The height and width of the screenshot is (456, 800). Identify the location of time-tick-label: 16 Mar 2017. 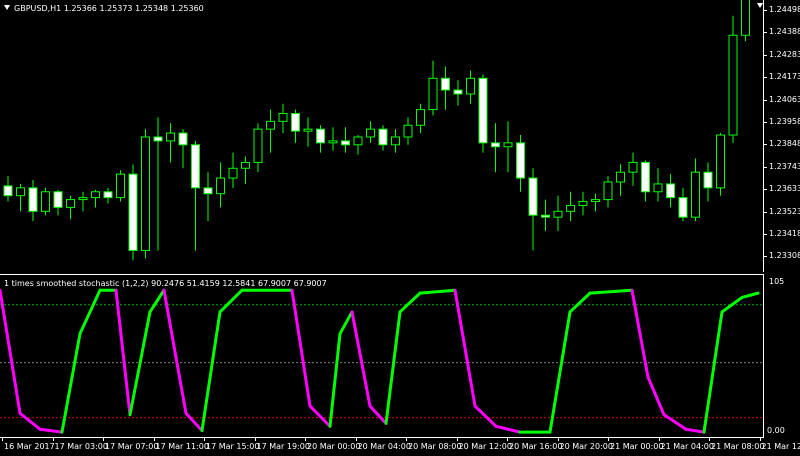
(29, 446).